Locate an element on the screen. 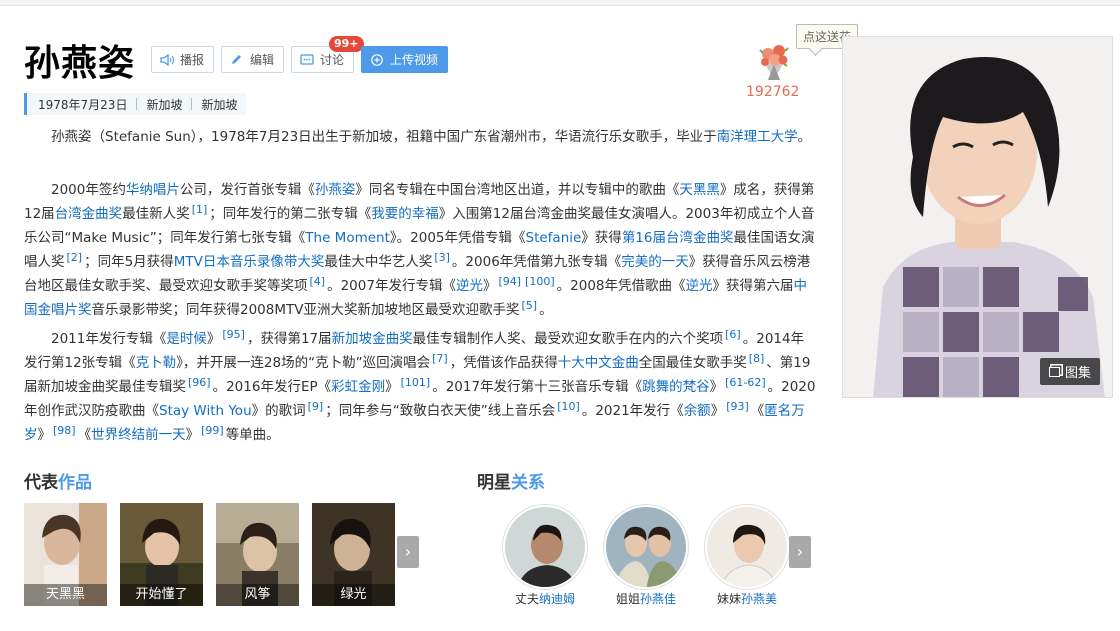 Image resolution: width=1120 pixels, height=631 pixels. text-run: ，获得第17届 is located at coordinates (289, 339).